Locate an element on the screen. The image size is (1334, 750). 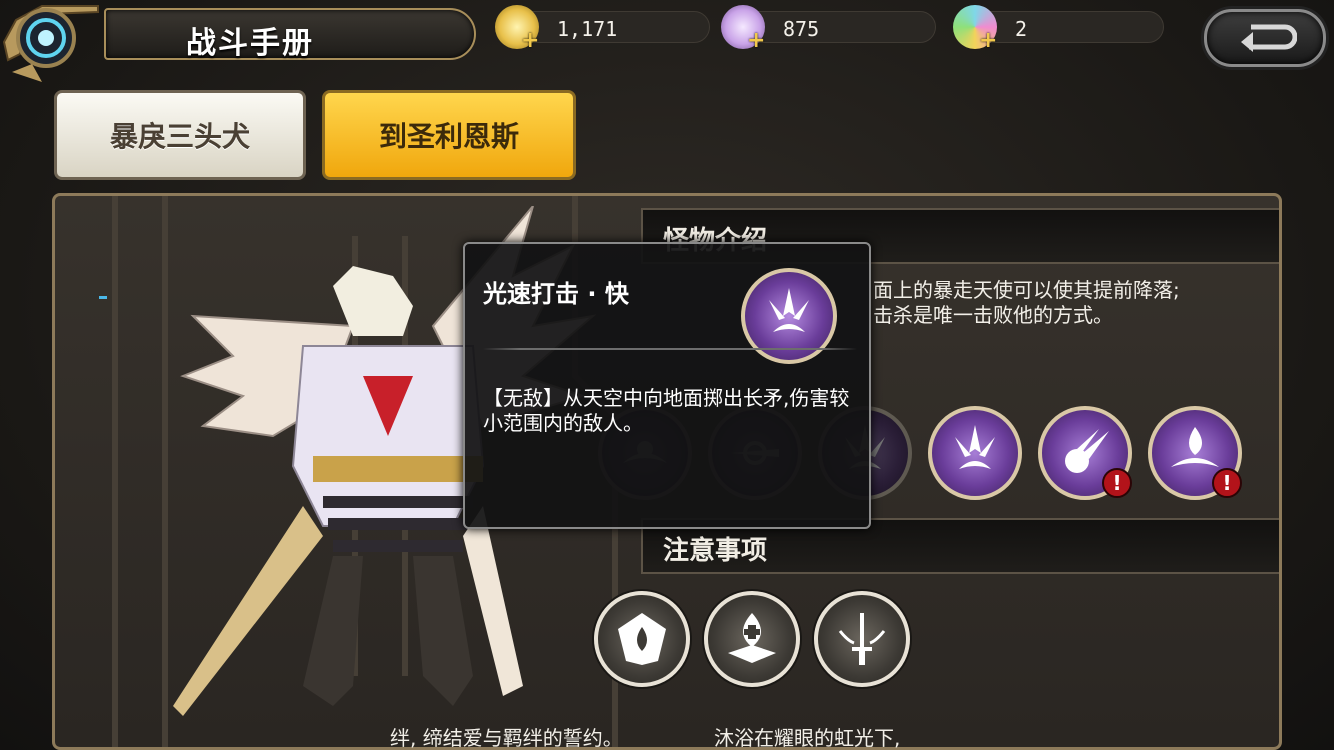
tab-cerberus: 暴戾三头犬 is located at coordinates (180, 135).